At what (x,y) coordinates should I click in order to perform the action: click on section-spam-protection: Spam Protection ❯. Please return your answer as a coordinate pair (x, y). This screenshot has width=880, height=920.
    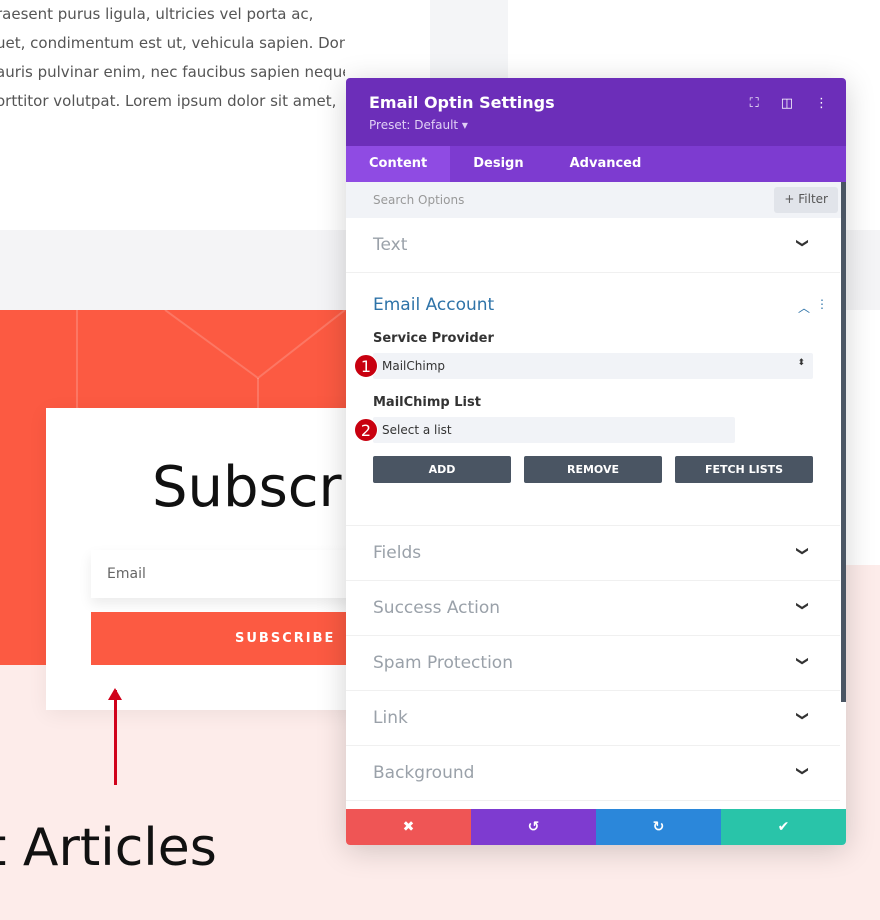
    Looking at the image, I should click on (593, 663).